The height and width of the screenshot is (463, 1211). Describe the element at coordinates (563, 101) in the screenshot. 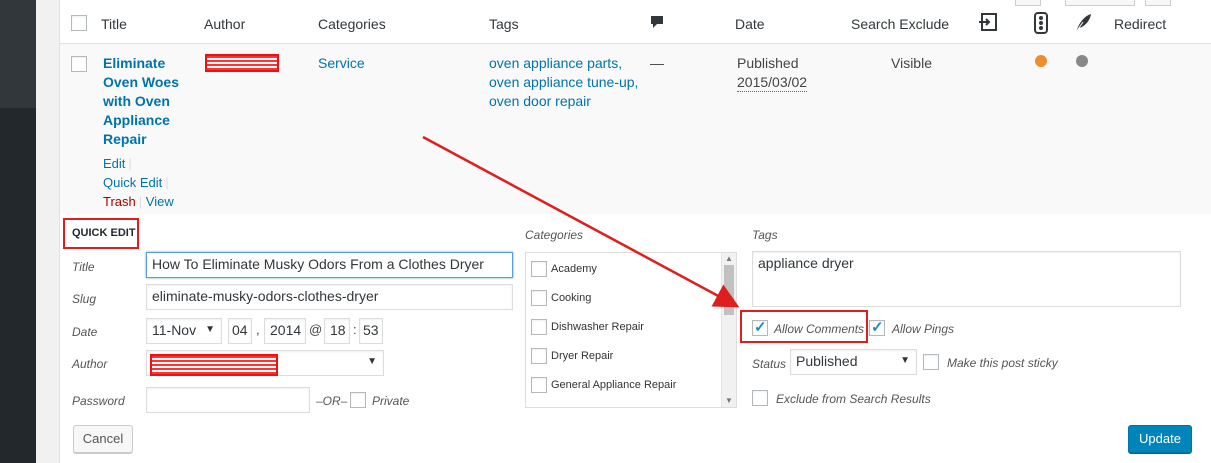

I see `tag-link: oven door repair` at that location.